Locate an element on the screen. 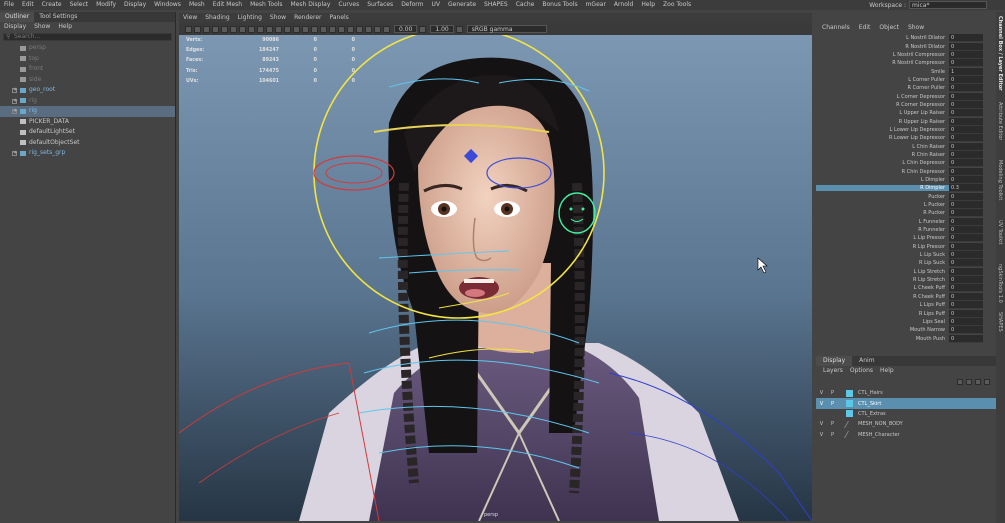 Image resolution: width=1005 pixels, height=523 pixels. menu-modify: Modify is located at coordinates (106, 5).